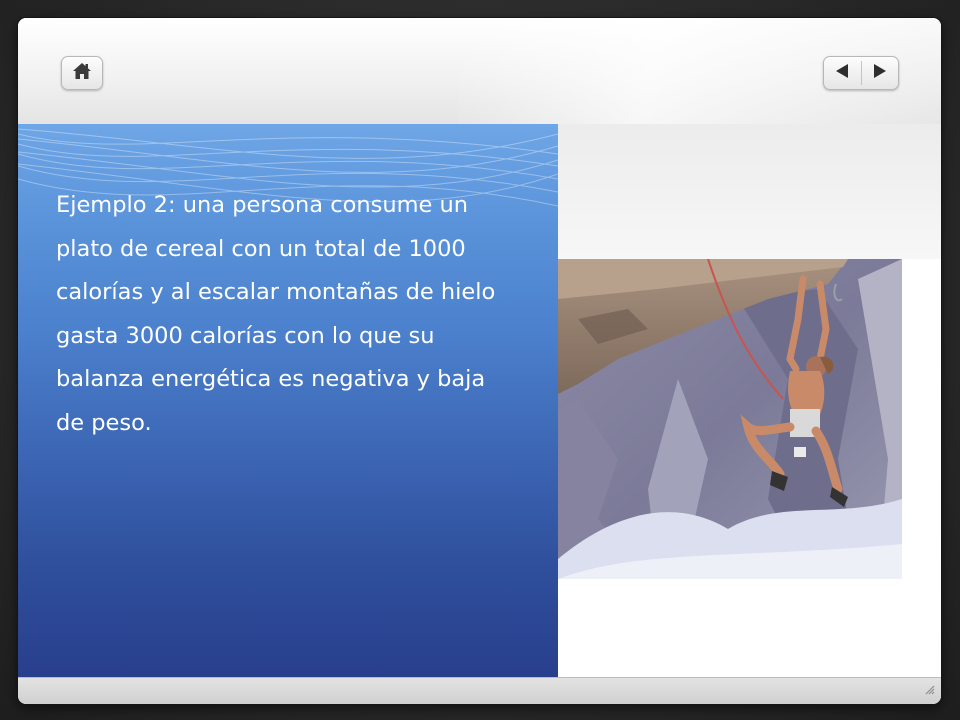  I want to click on window-footer, so click(479, 690).